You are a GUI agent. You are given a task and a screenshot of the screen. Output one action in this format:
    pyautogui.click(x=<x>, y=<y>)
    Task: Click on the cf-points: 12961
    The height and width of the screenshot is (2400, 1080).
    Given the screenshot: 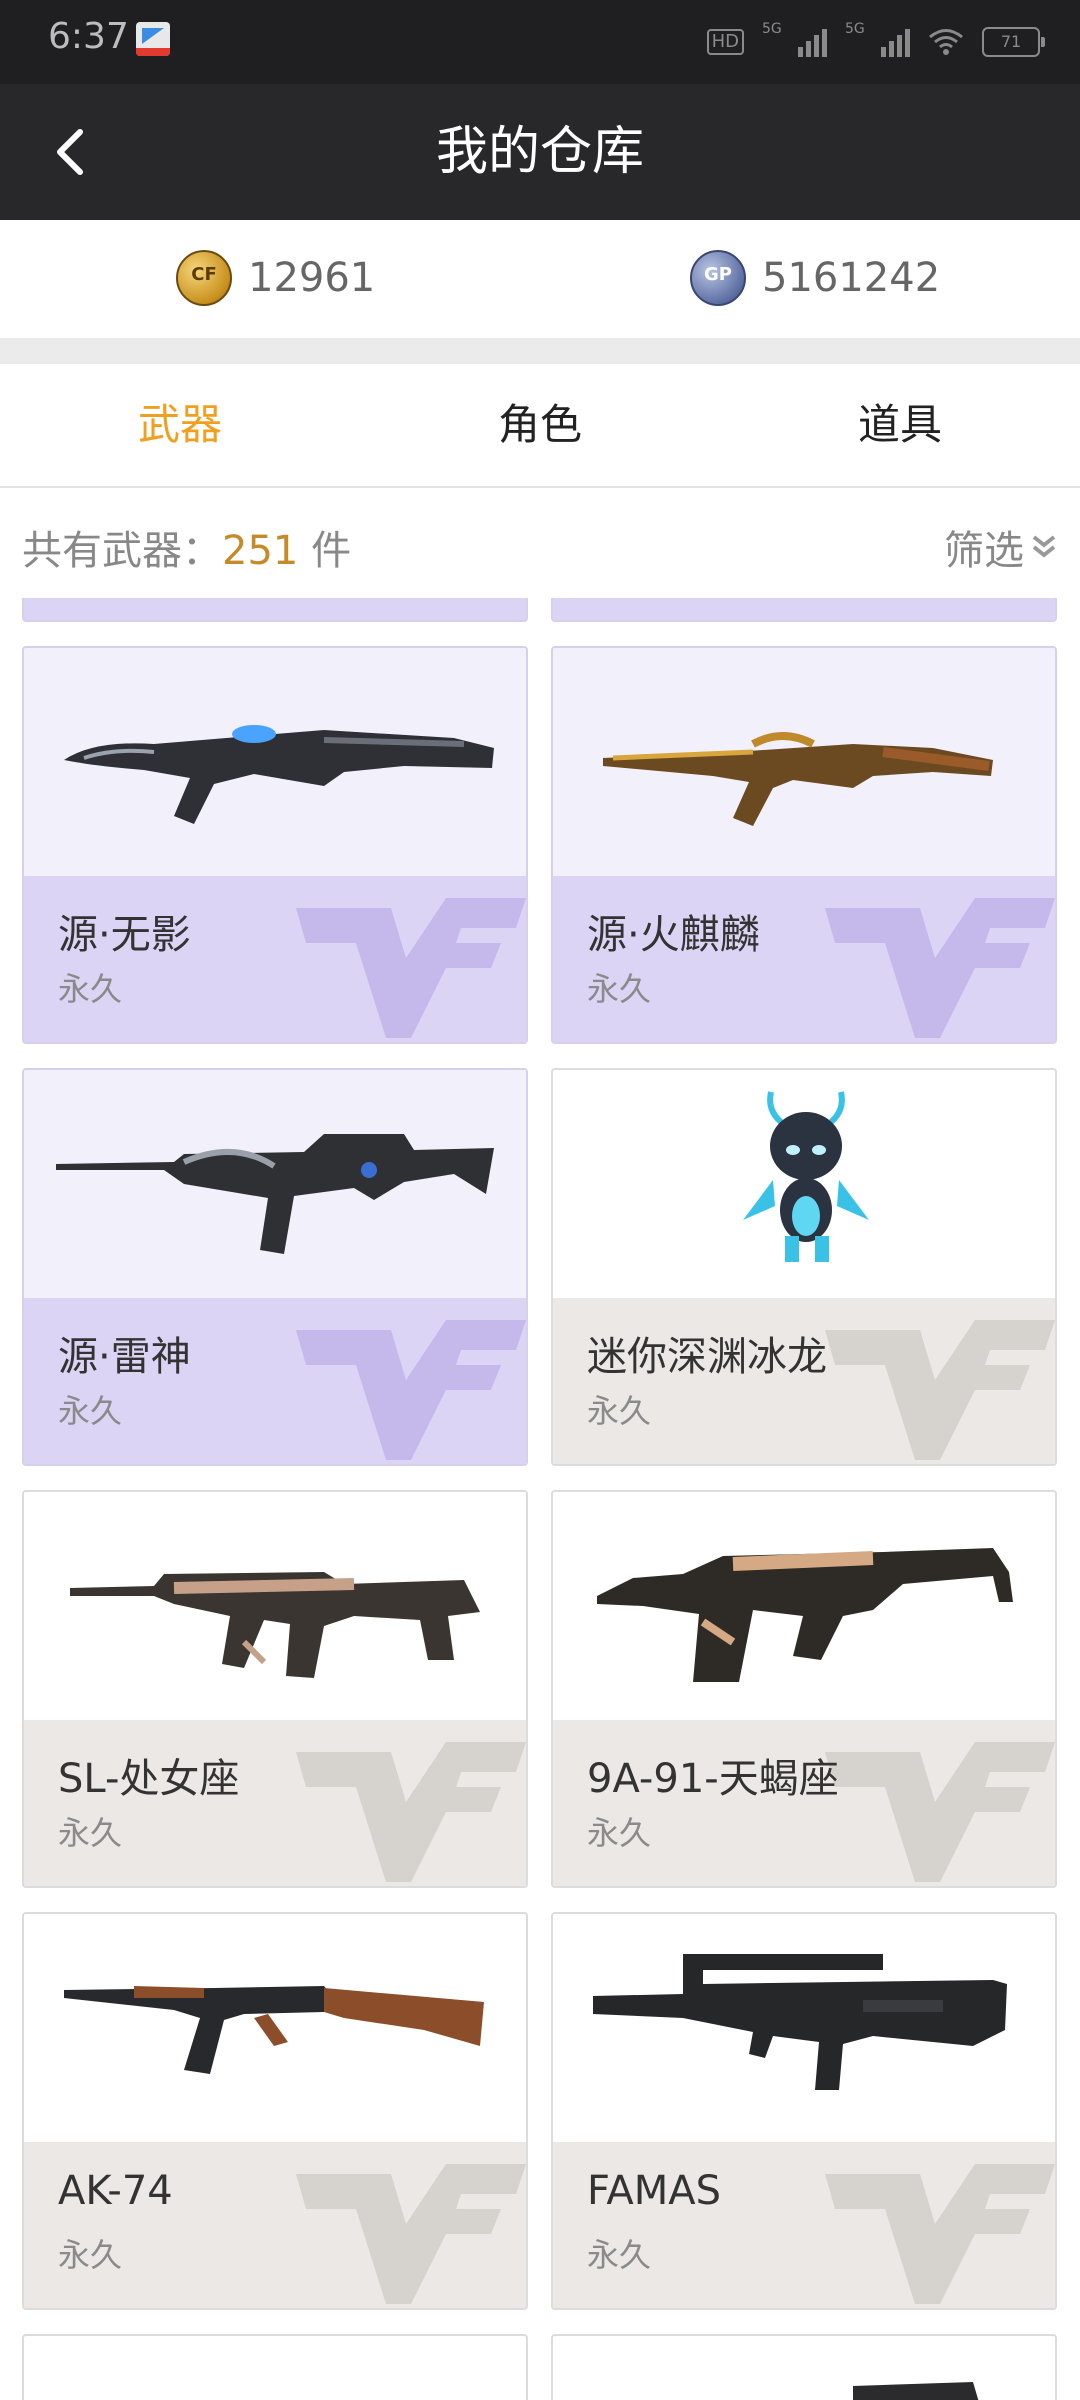 What is the action you would take?
    pyautogui.click(x=275, y=278)
    